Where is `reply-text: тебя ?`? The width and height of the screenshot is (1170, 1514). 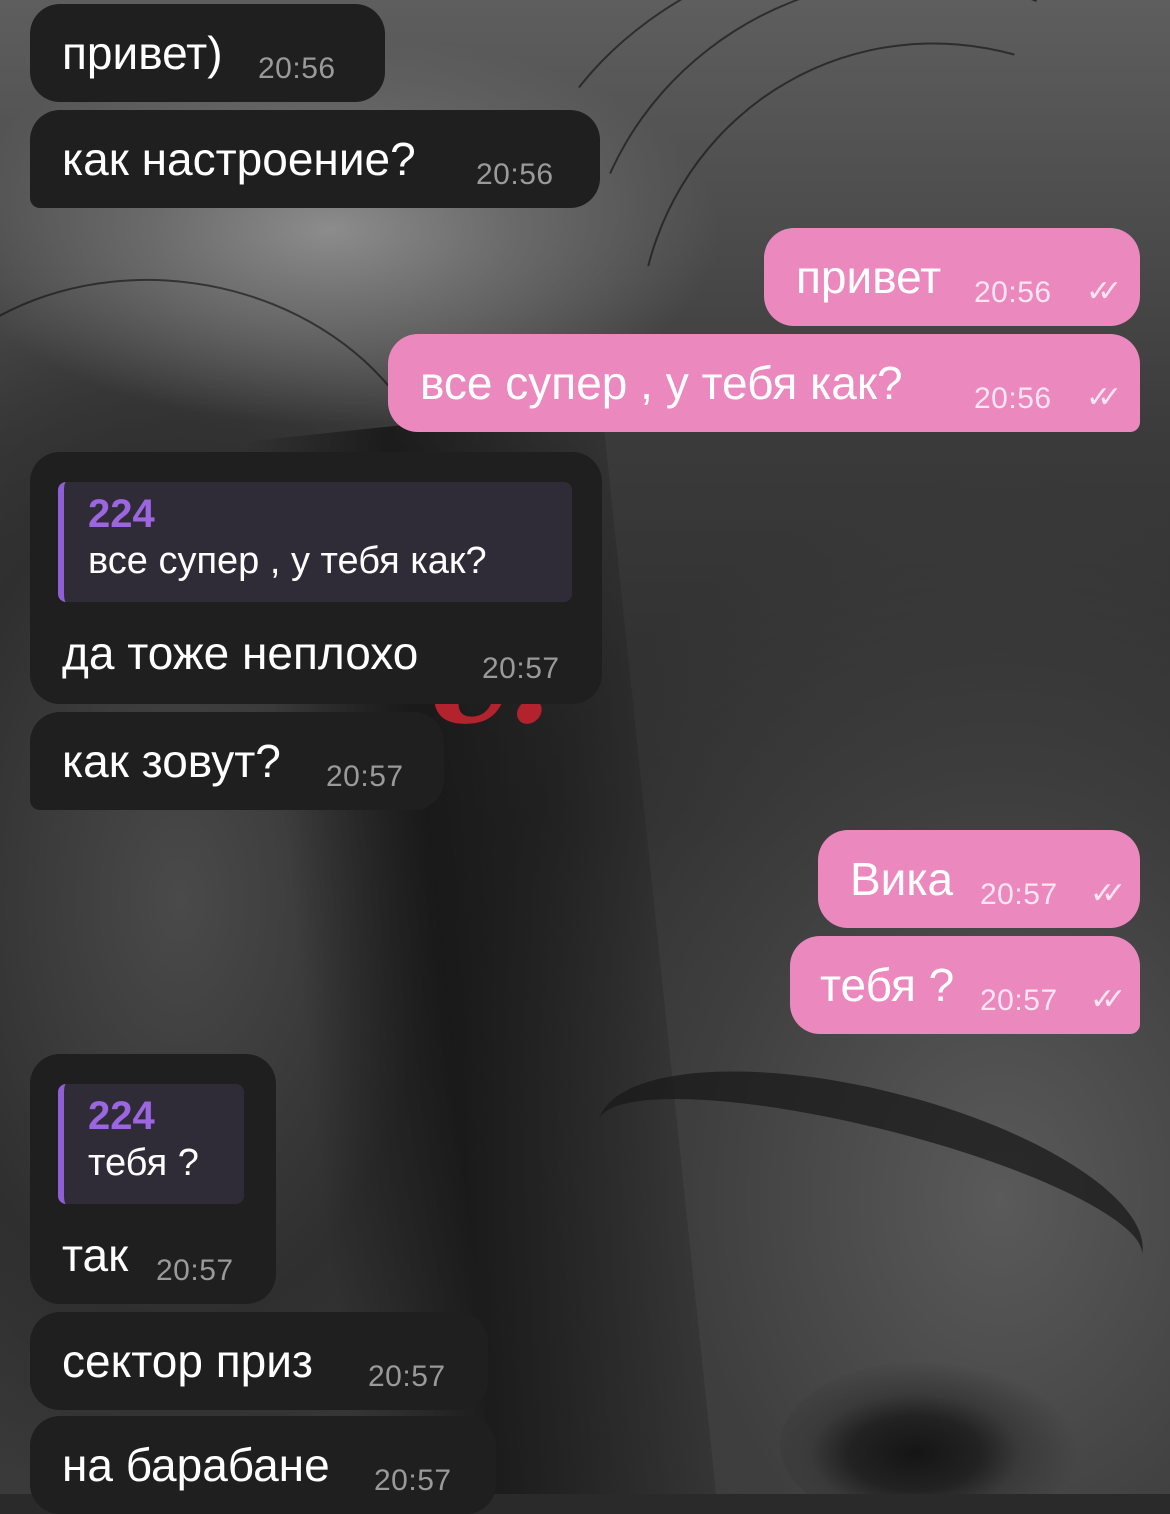 reply-text: тебя ? is located at coordinates (143, 1163).